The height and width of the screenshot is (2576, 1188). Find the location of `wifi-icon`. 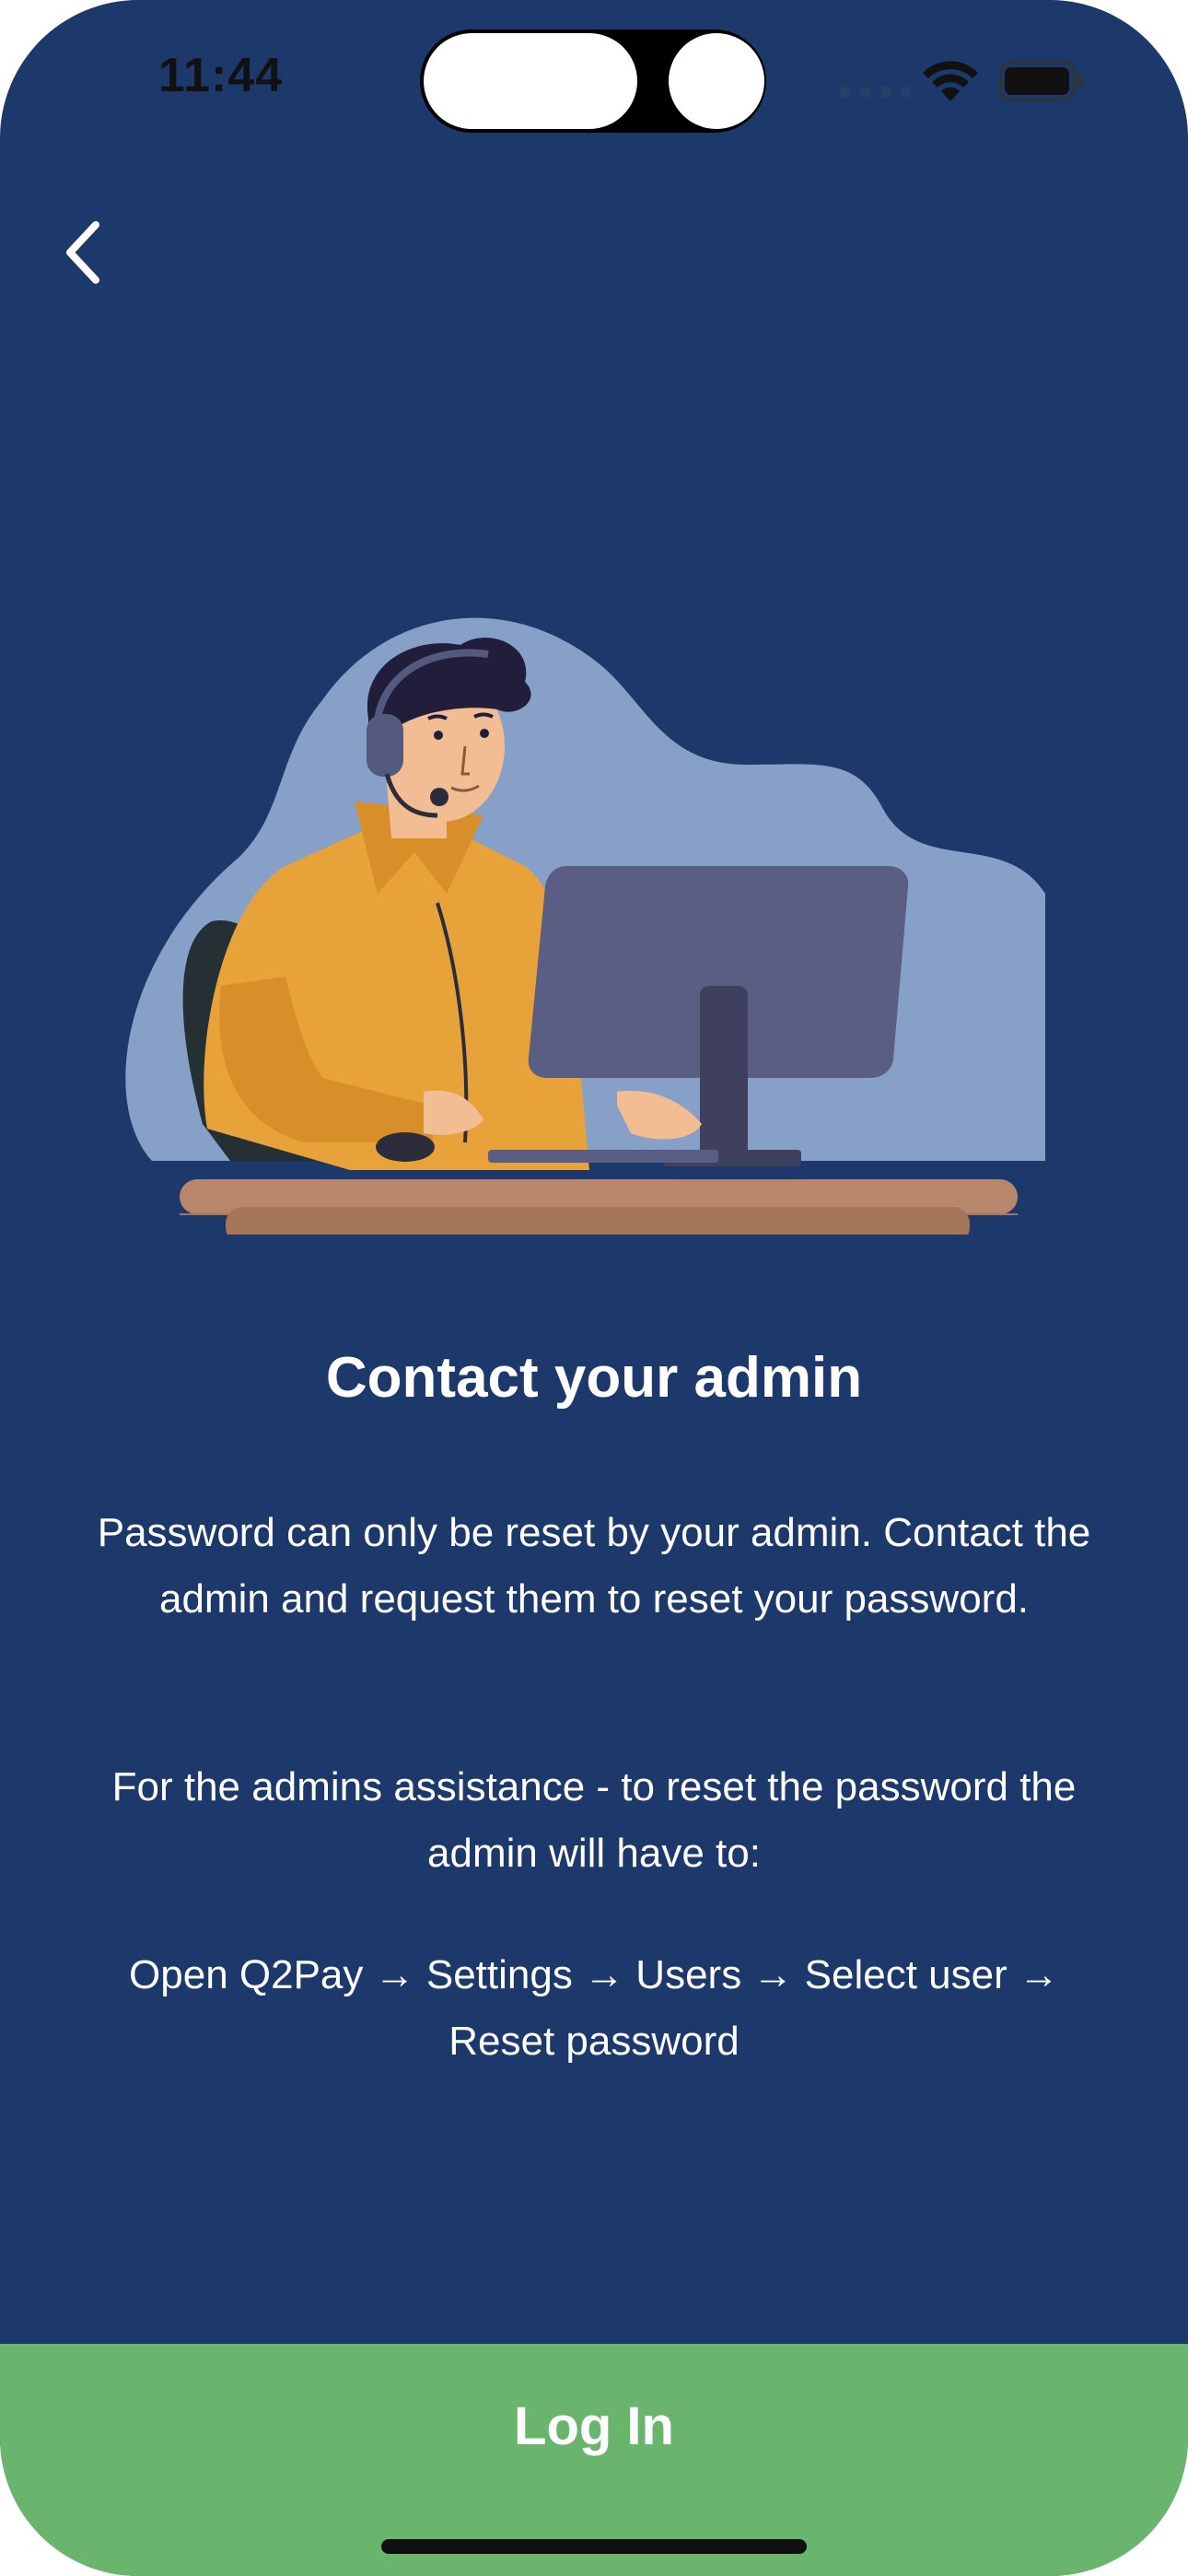

wifi-icon is located at coordinates (951, 81).